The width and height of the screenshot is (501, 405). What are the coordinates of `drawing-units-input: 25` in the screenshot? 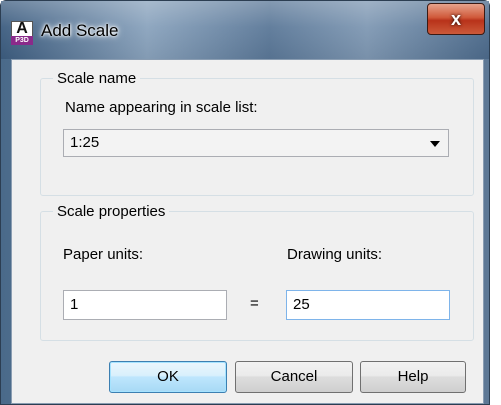 It's located at (368, 305).